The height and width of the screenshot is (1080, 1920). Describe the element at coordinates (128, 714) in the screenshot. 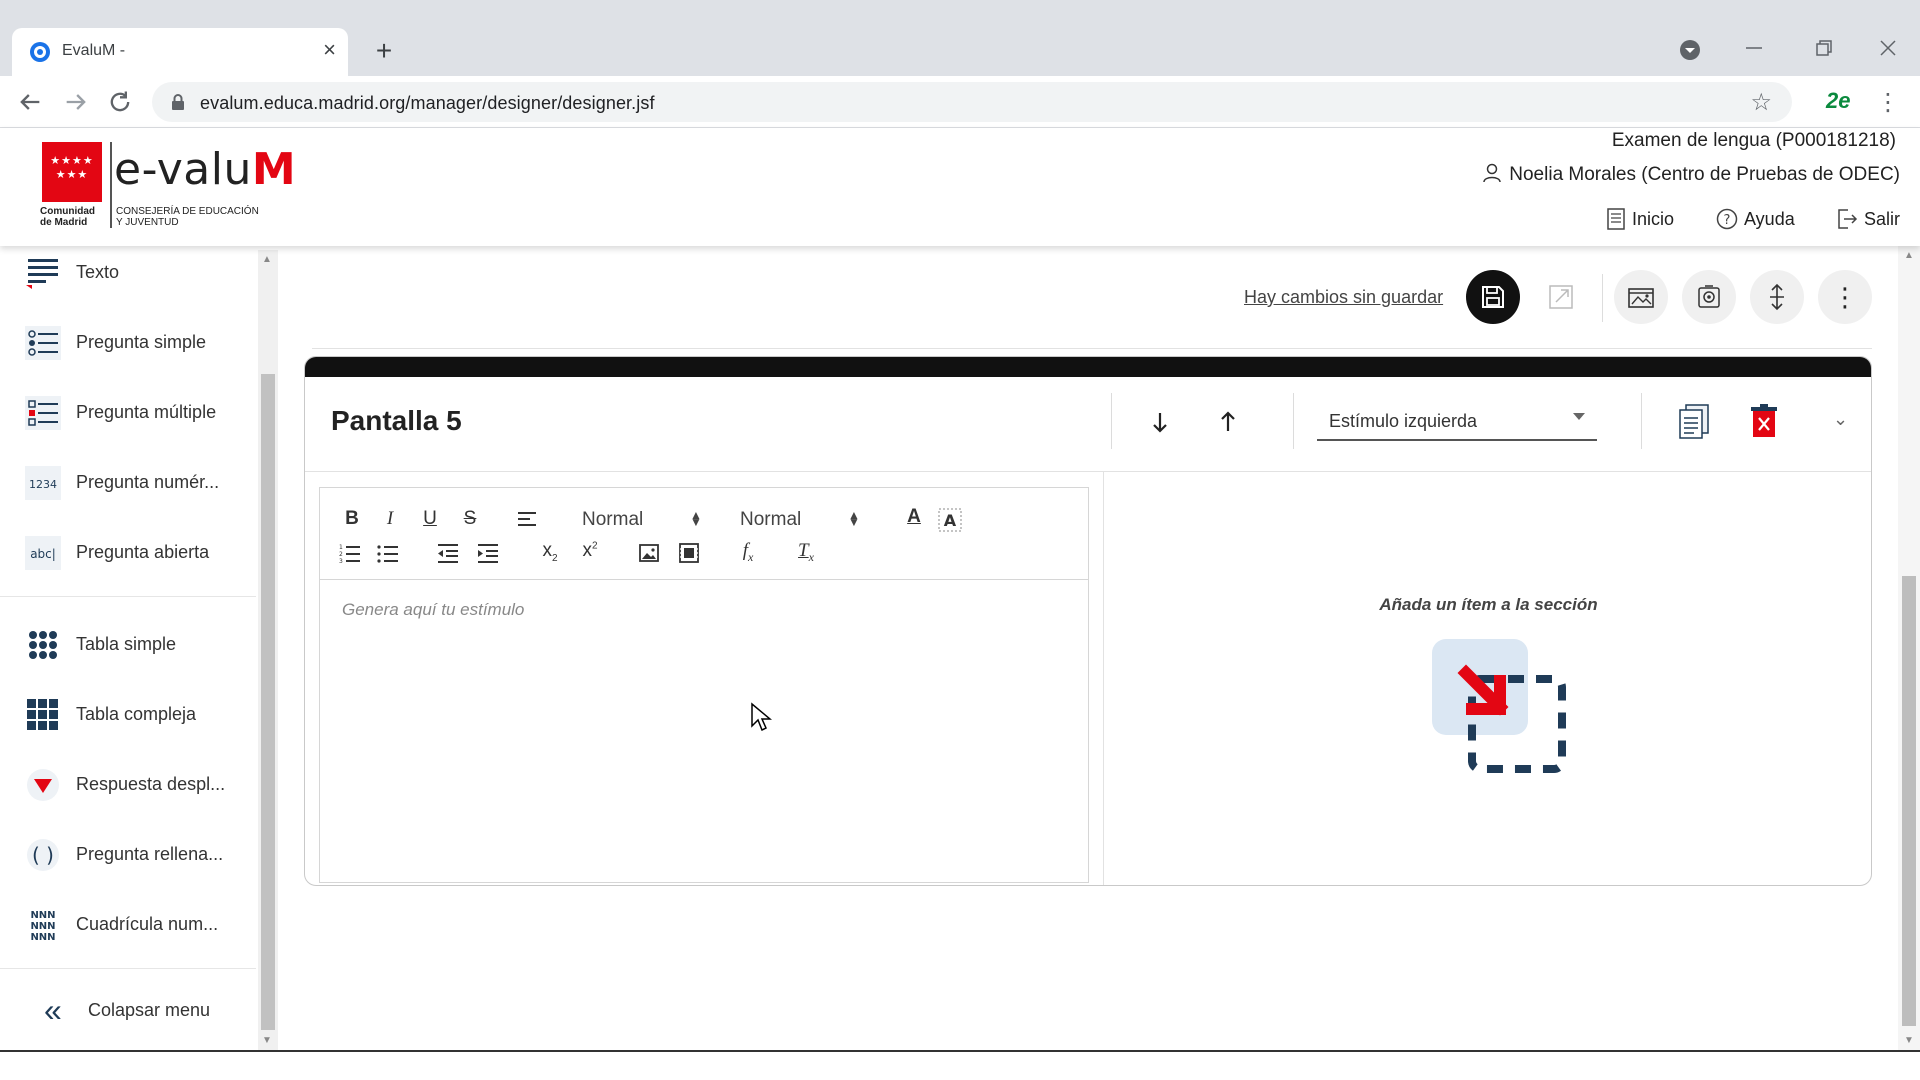

I see `sidebar-item-tabla-compleja: Tabla compleja` at that location.